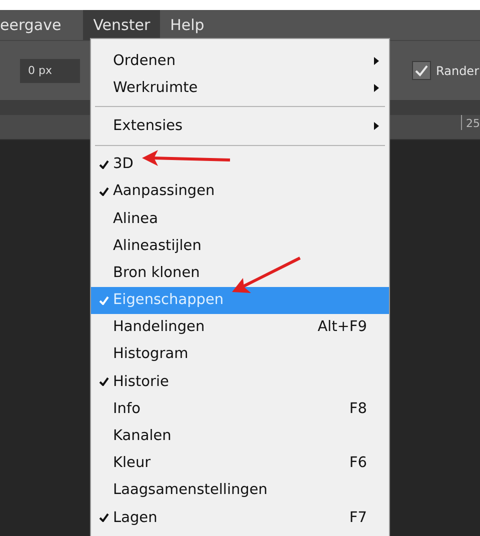 Image resolution: width=480 pixels, height=536 pixels. I want to click on menu-item: Laagsamenstellingen, so click(240, 490).